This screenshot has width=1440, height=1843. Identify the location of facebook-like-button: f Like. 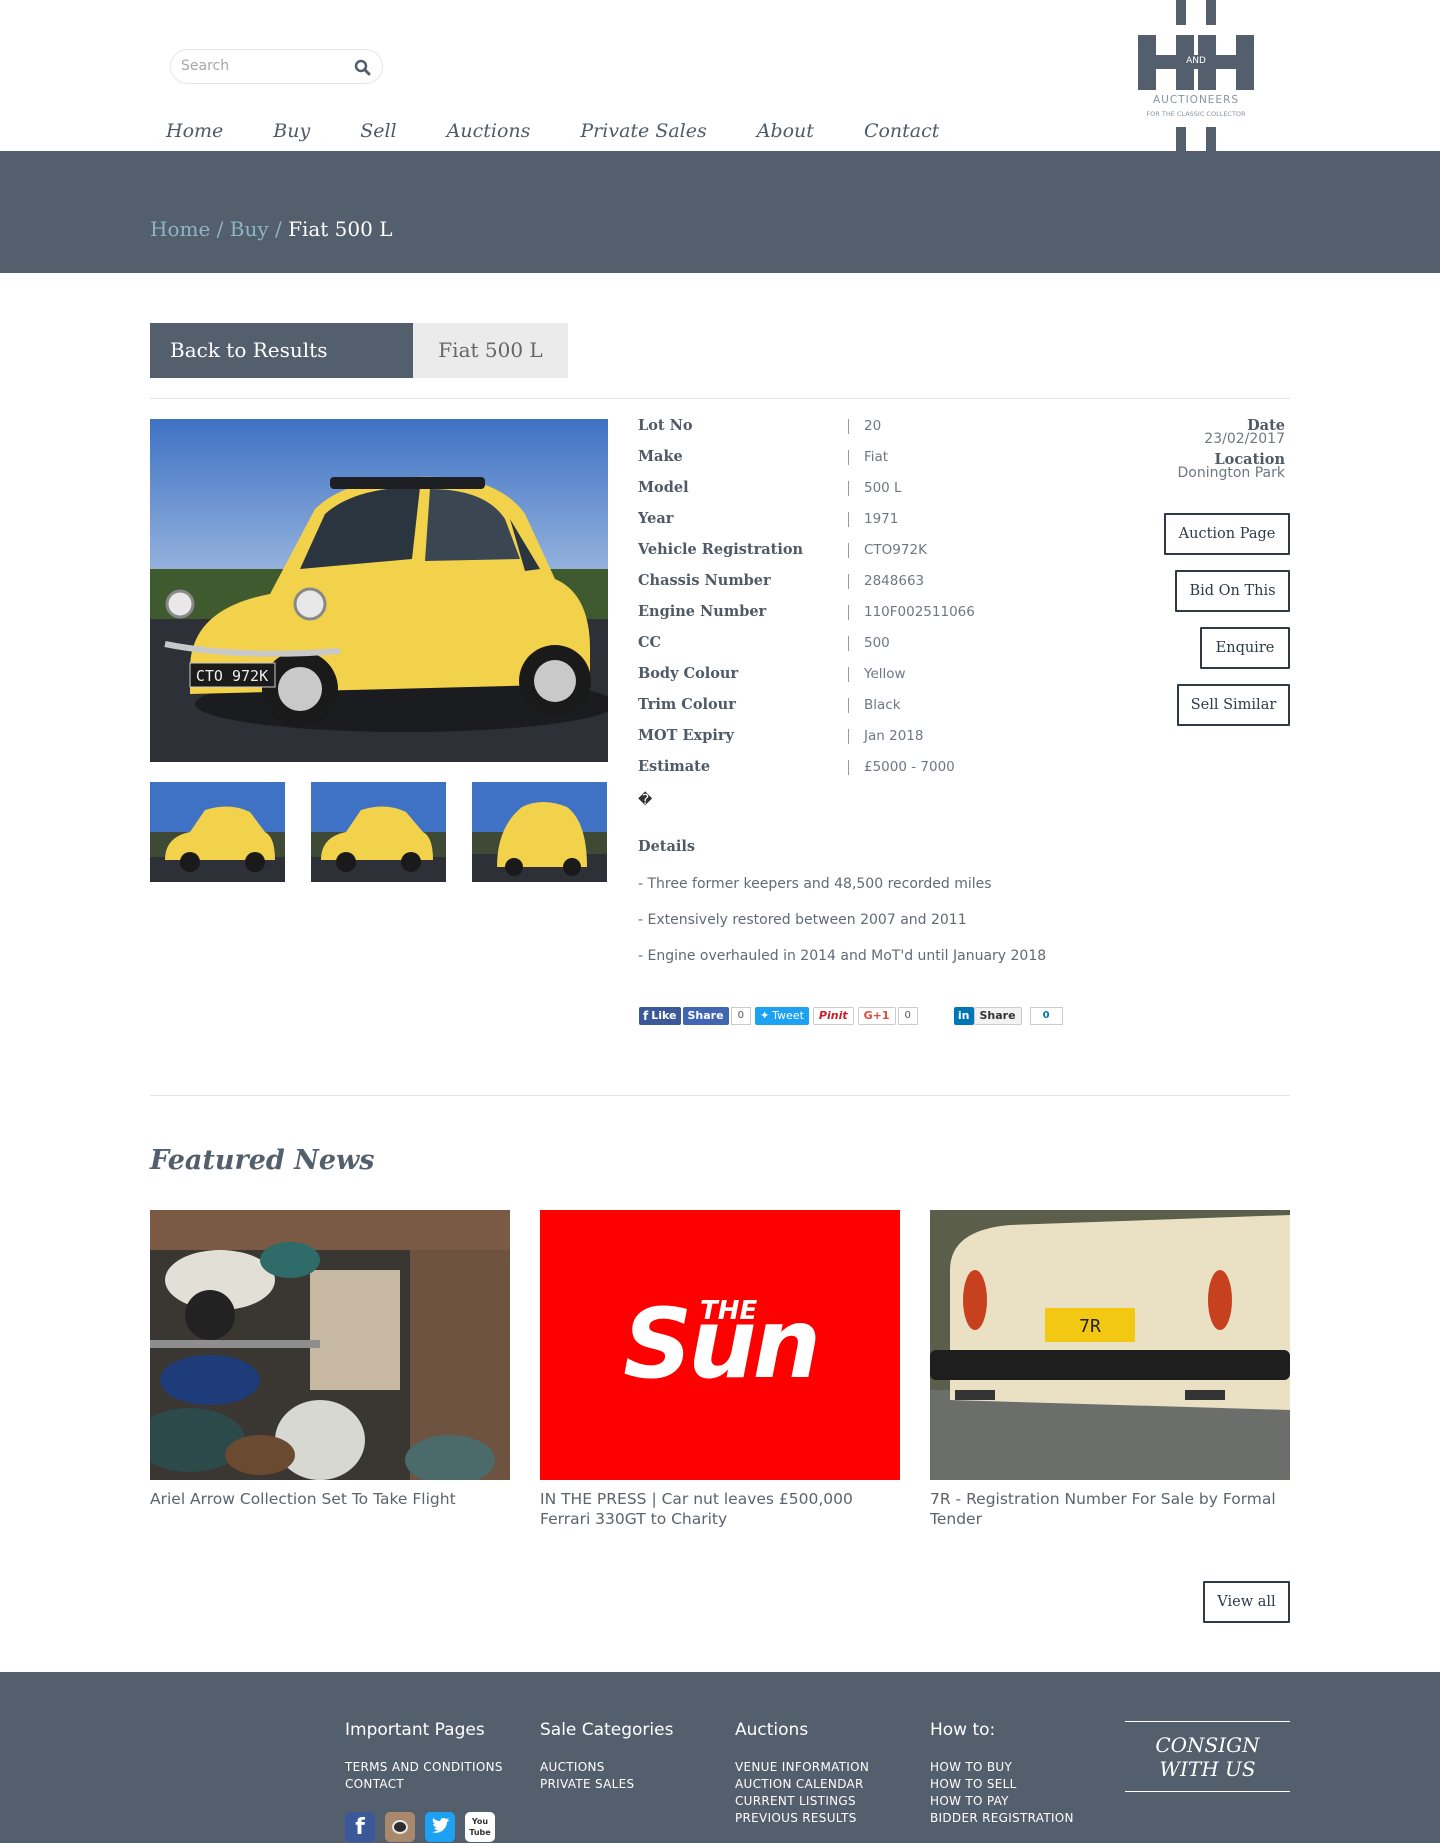
(660, 1016).